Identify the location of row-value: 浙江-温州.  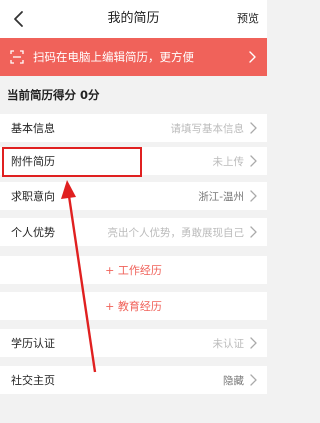
(221, 196).